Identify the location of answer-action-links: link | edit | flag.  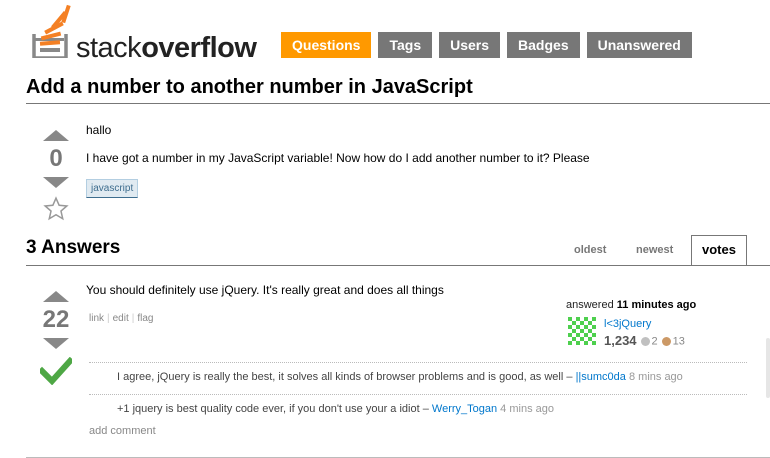
(121, 318).